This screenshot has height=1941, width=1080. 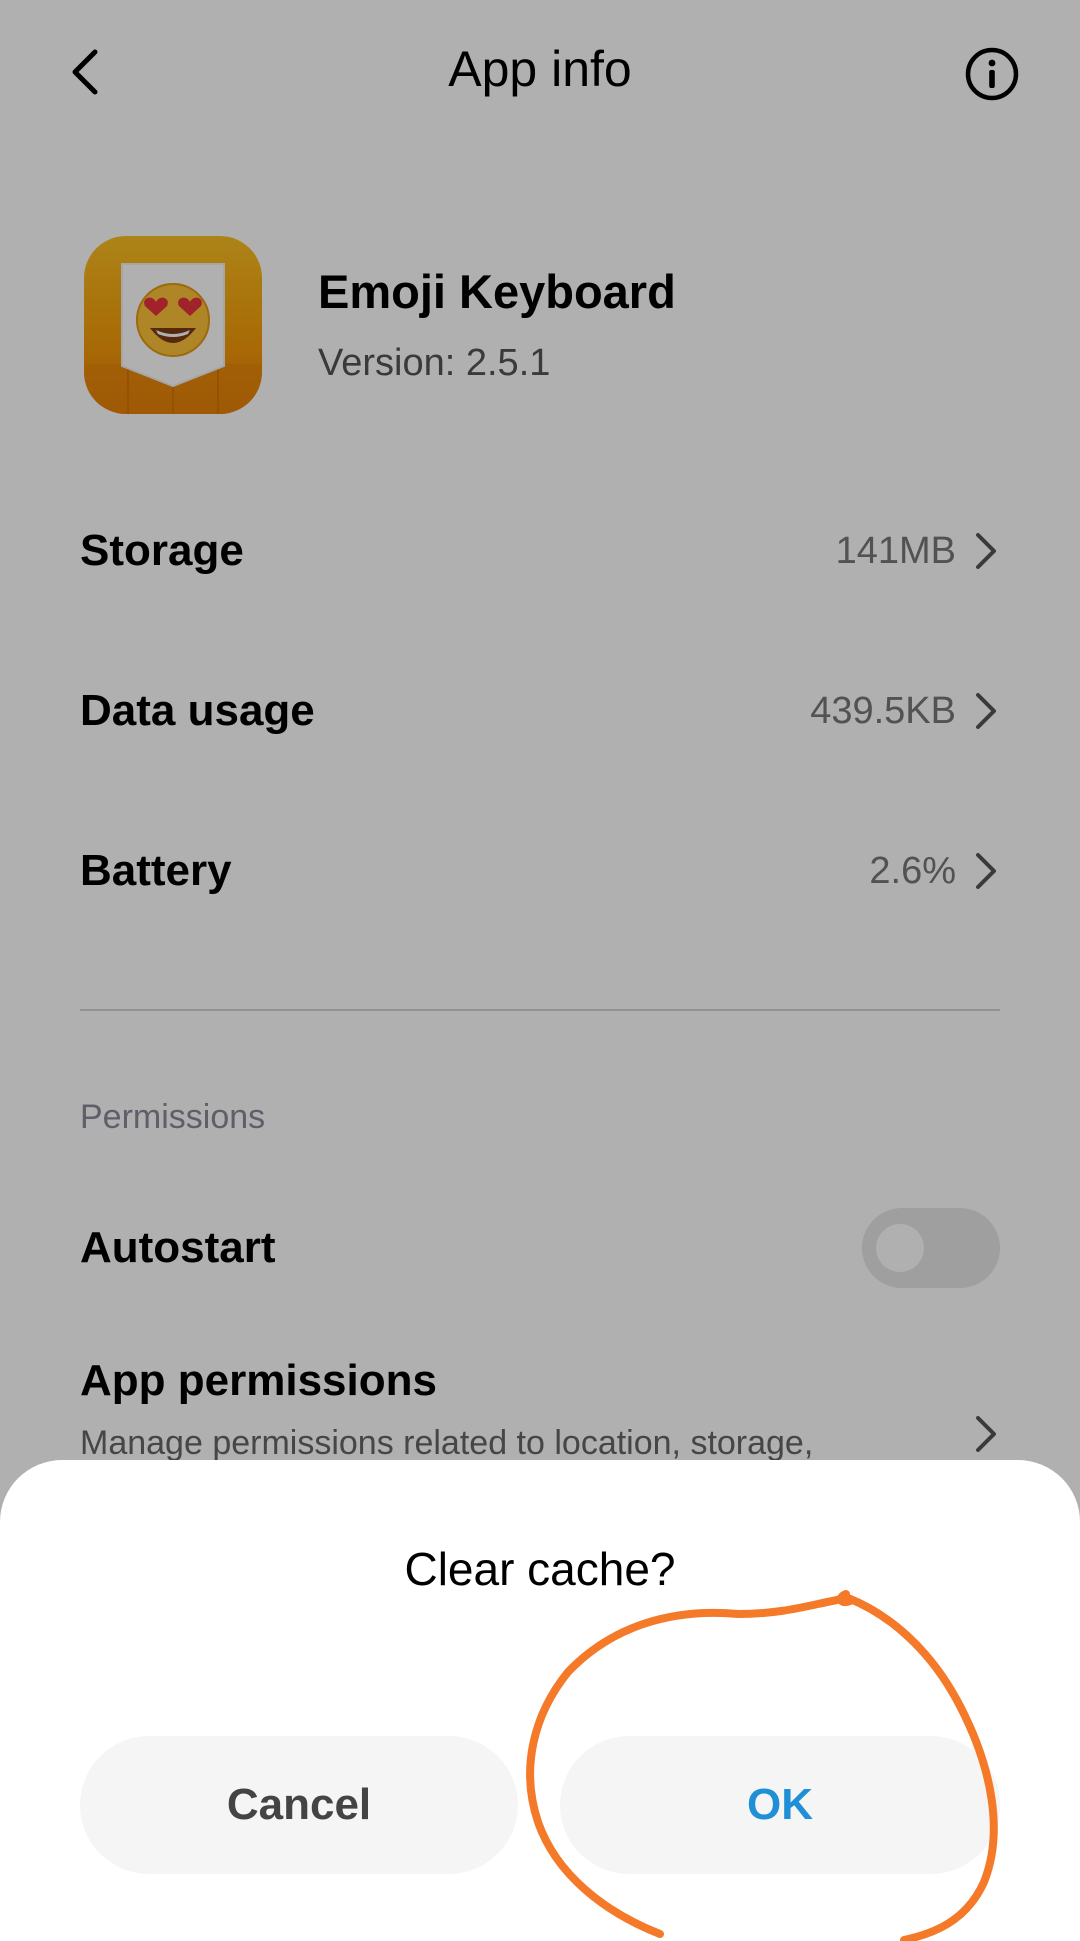 What do you see at coordinates (299, 1805) in the screenshot?
I see `cancel-button: Cancel` at bounding box center [299, 1805].